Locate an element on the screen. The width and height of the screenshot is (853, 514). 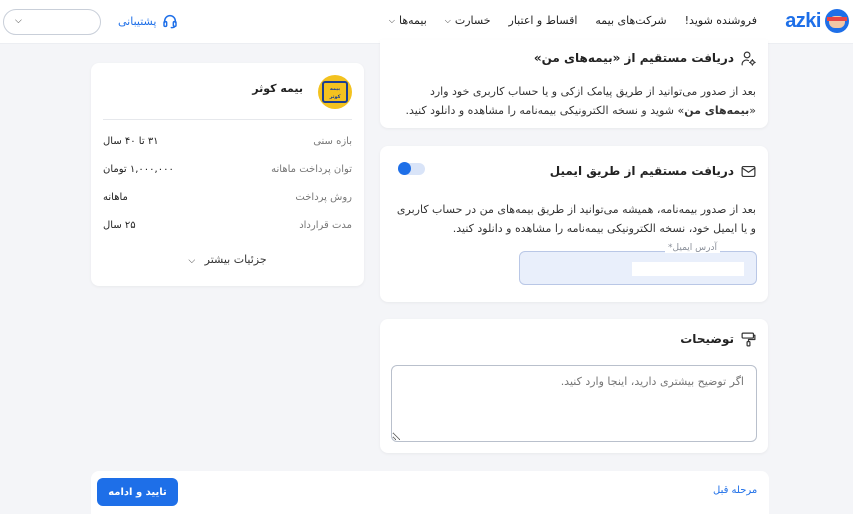
confirm-continue-button: تایید و ادامه is located at coordinates (137, 492).